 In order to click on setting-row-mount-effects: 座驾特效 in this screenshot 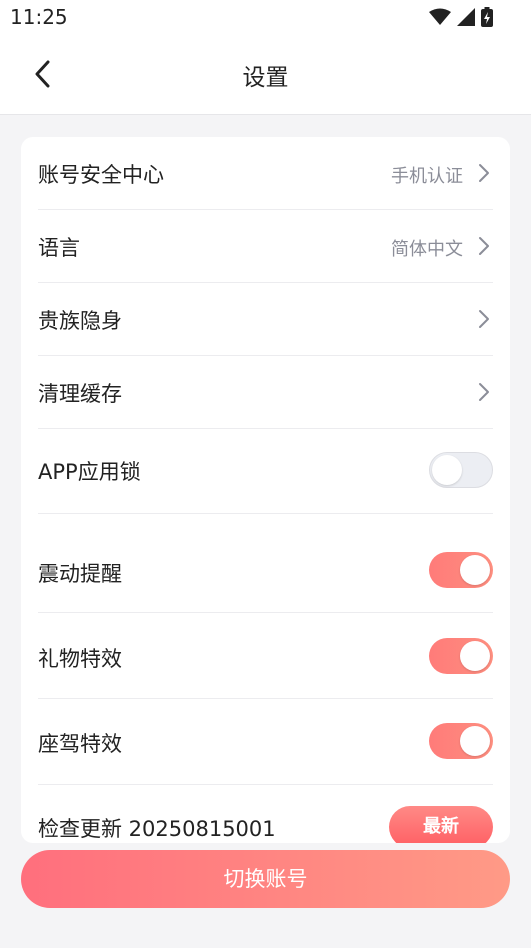, I will do `click(265, 742)`.